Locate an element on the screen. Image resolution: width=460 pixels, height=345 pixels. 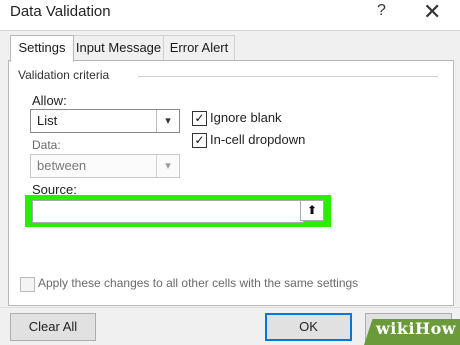
ignore-blank-label: Ignore blank is located at coordinates (246, 117).